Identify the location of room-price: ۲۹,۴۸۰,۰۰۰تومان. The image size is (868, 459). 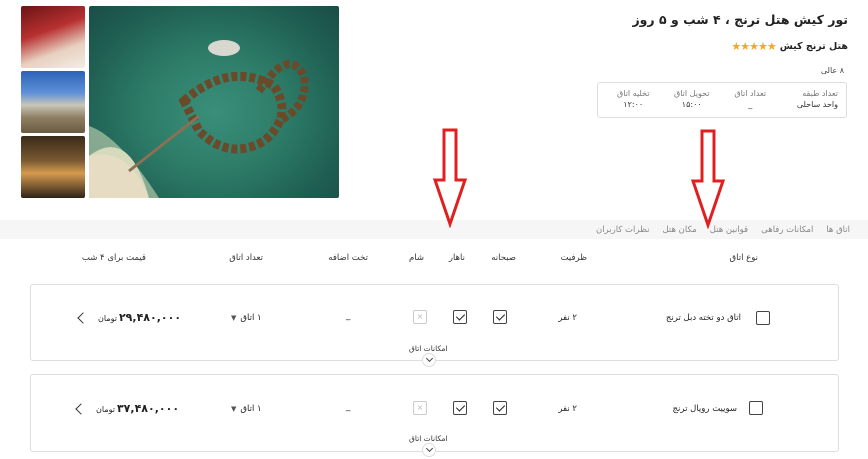
(139, 317).